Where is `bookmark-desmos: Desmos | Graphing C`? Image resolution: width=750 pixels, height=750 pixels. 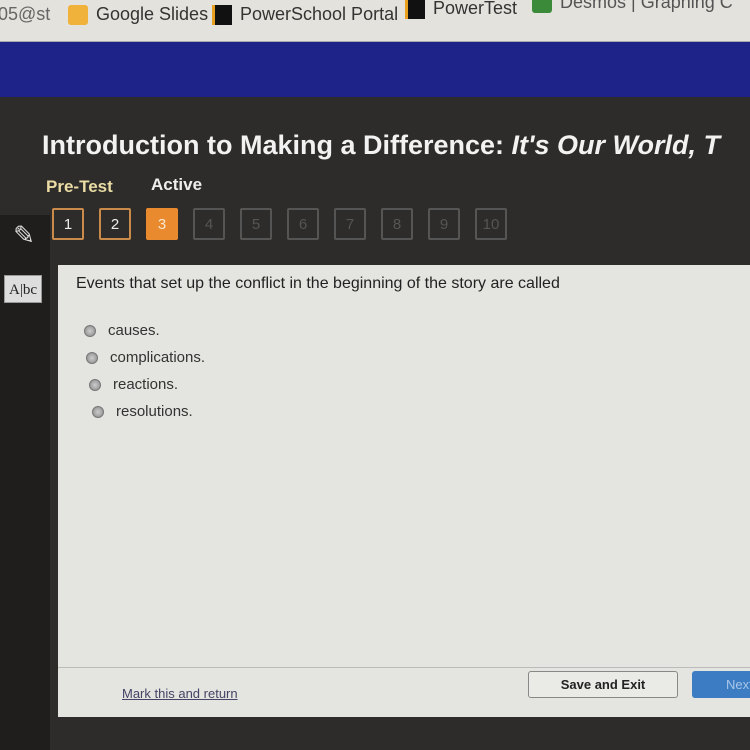
bookmark-desmos: Desmos | Graphing C is located at coordinates (632, 6).